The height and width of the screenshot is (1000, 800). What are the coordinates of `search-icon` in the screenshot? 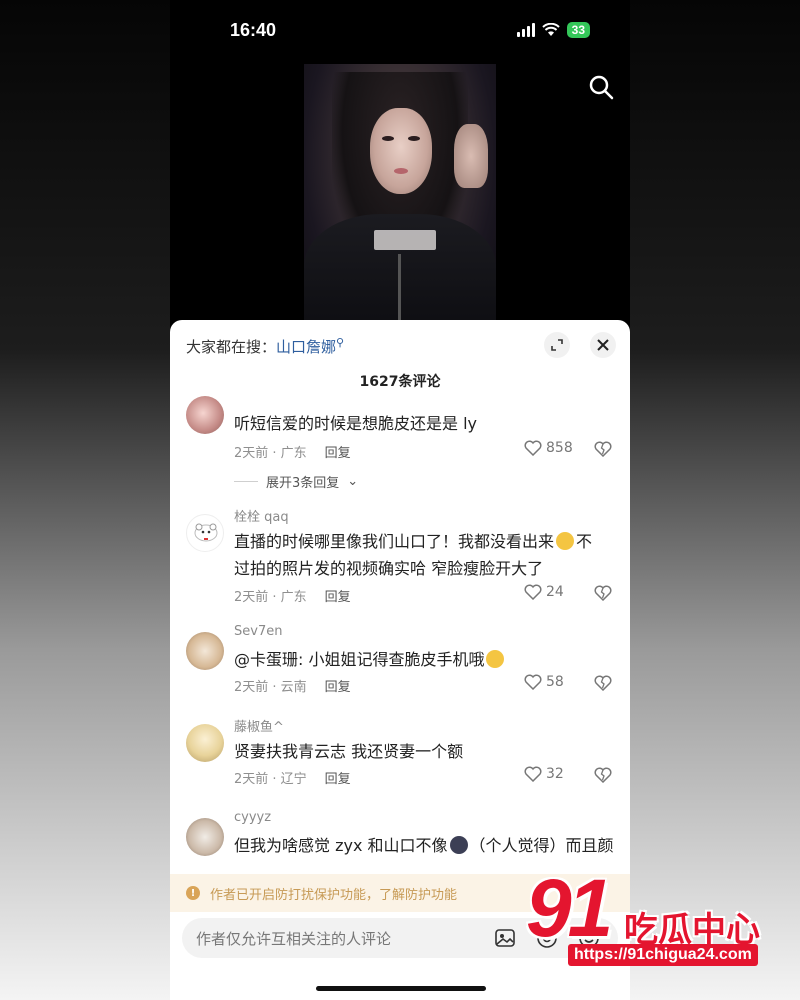 It's located at (601, 87).